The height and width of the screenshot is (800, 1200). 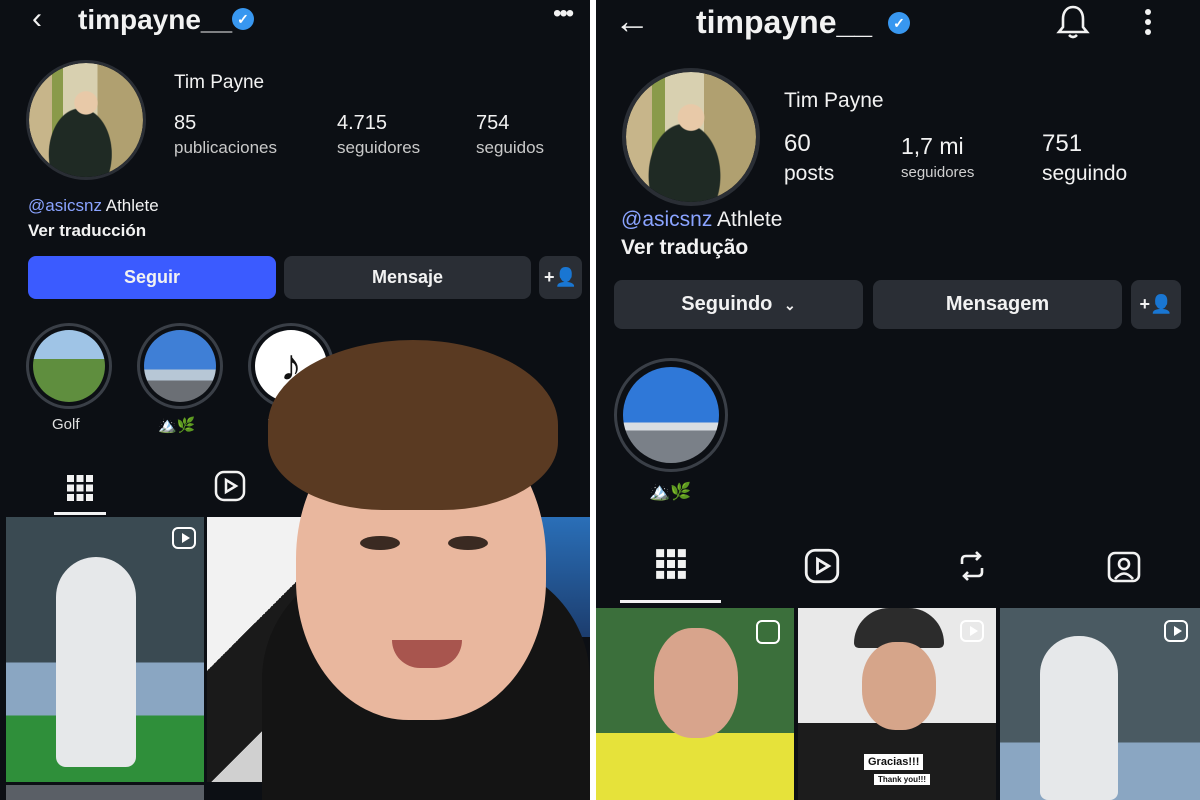 What do you see at coordinates (69, 366) in the screenshot?
I see `highlight-golf` at bounding box center [69, 366].